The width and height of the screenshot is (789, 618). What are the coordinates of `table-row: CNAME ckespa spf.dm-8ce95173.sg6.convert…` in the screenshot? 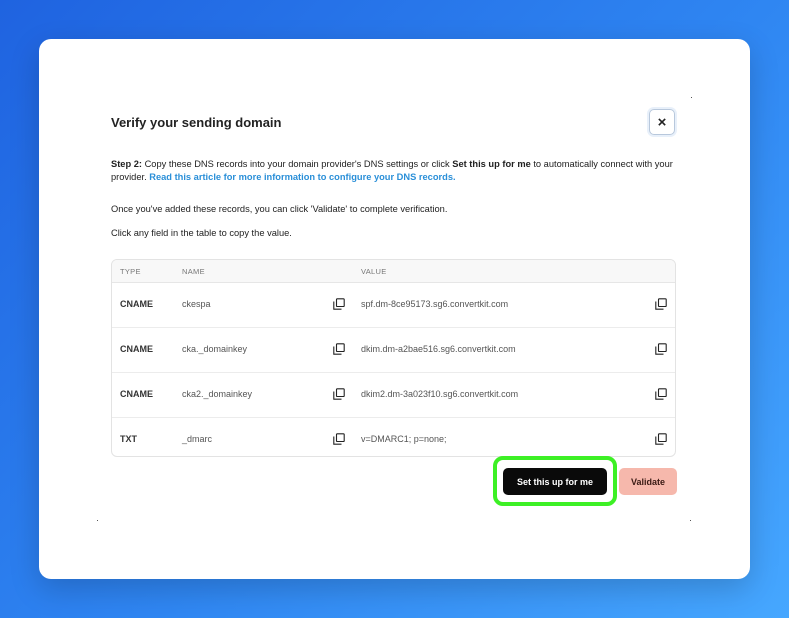 It's located at (393, 305).